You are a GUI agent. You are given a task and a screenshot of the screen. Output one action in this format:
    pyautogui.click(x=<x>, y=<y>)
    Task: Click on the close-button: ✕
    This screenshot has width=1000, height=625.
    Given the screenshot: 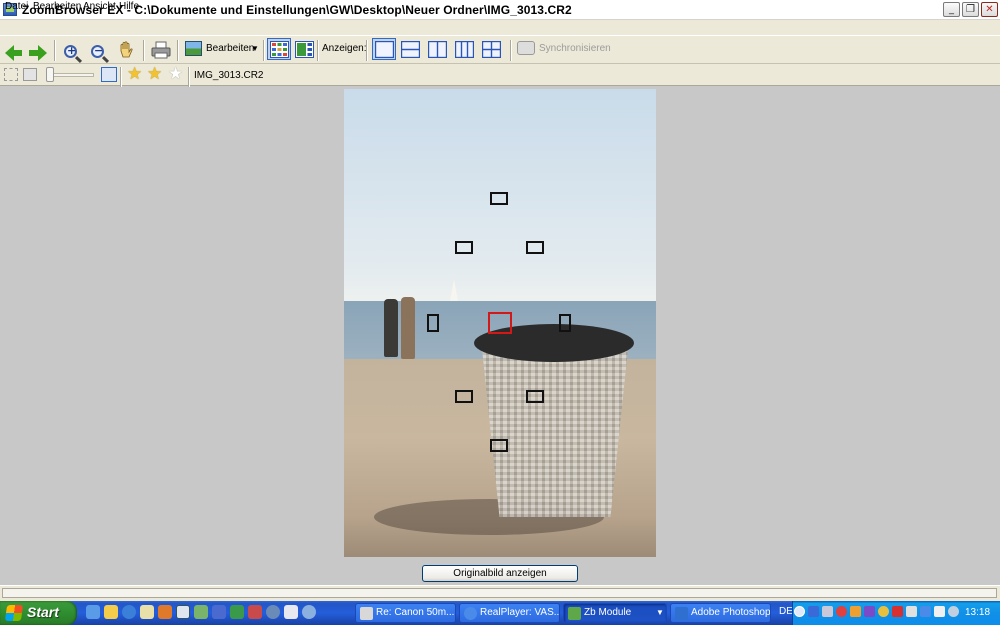 What is the action you would take?
    pyautogui.click(x=989, y=9)
    